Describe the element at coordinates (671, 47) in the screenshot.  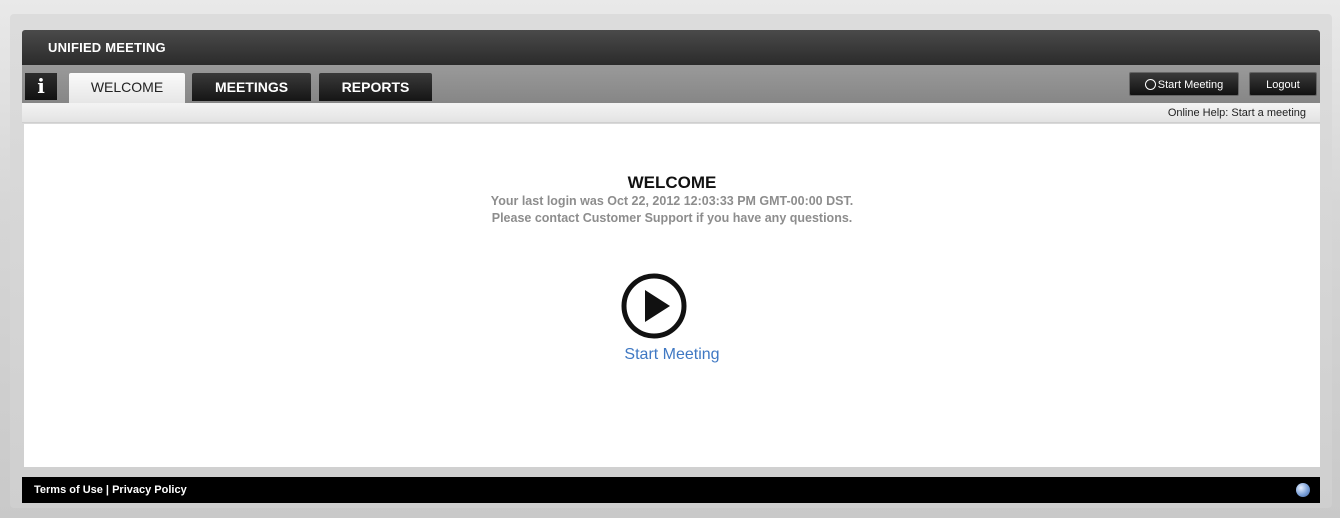
I see `app-title-bar: UNIFIED MEETING` at that location.